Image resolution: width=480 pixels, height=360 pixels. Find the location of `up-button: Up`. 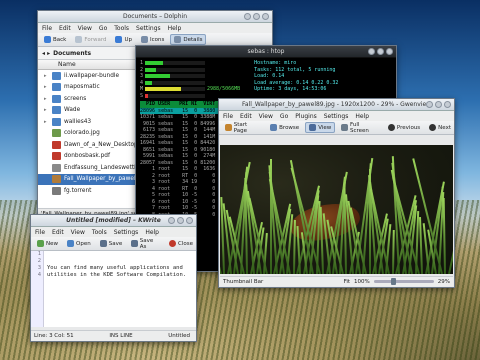

up-button: Up is located at coordinates (123, 39).